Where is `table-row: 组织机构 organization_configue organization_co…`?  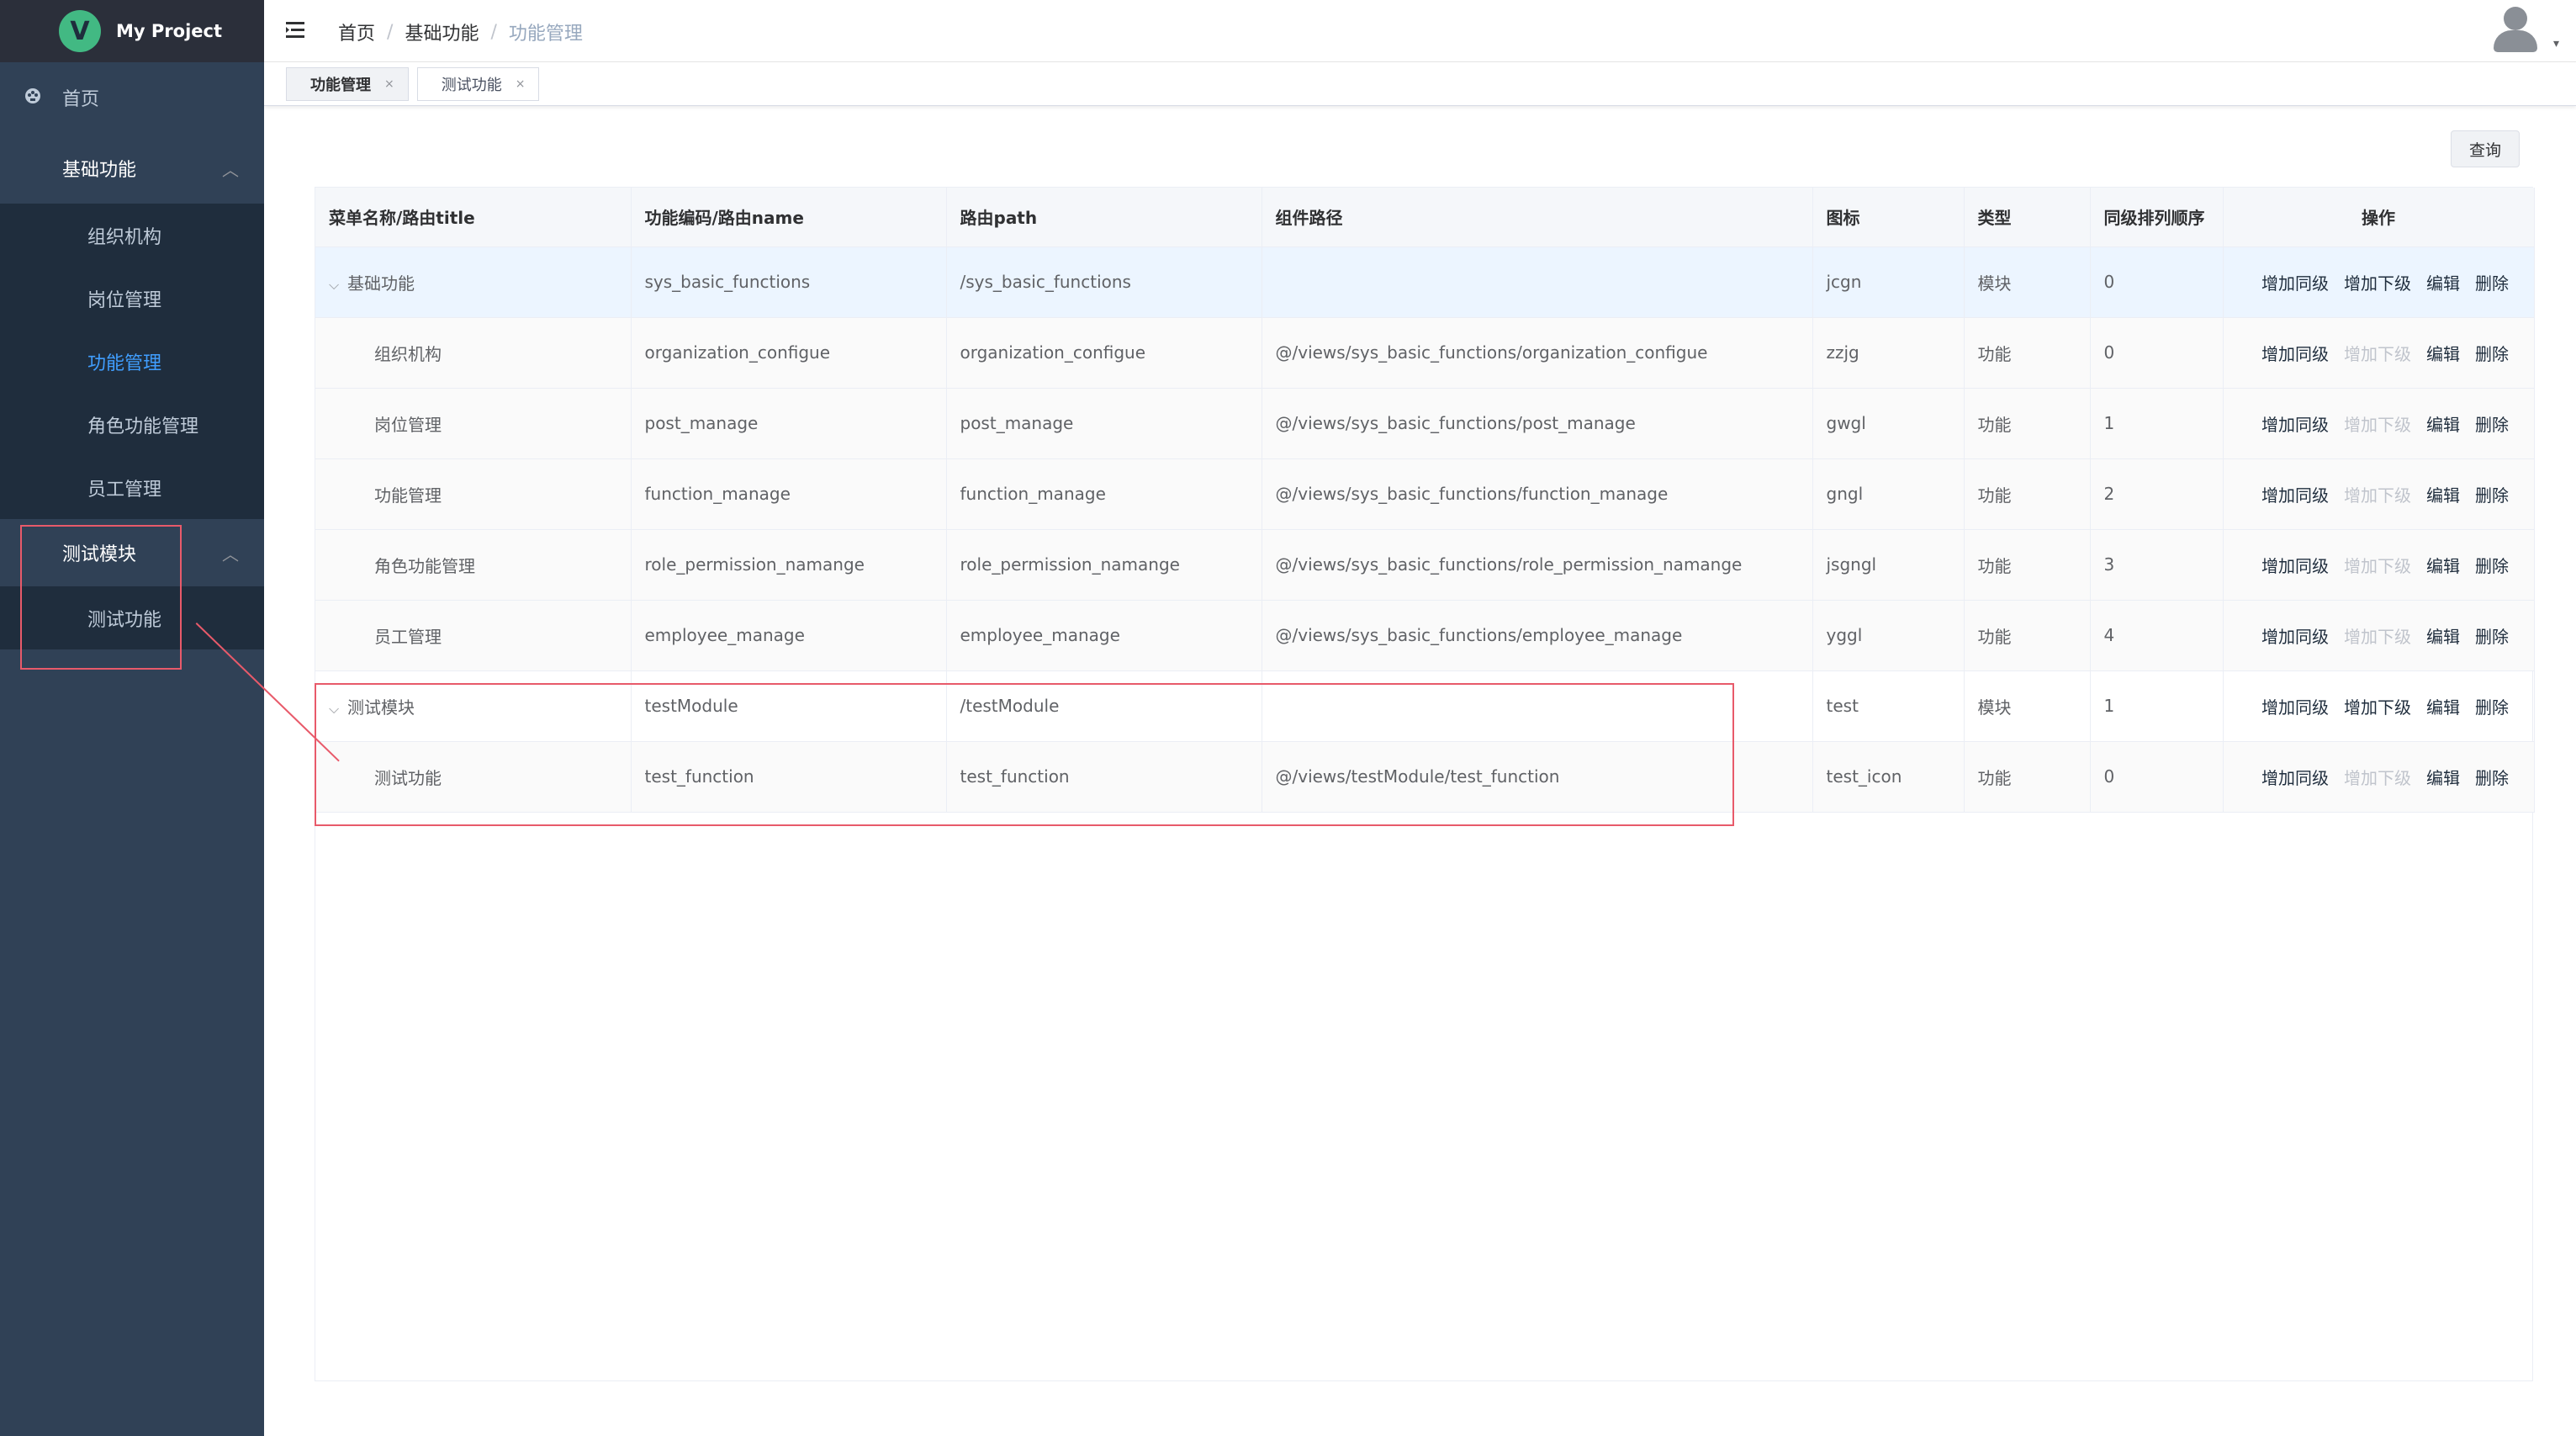
table-row: 组织机构 organization_configue organization_co… is located at coordinates (1425, 353).